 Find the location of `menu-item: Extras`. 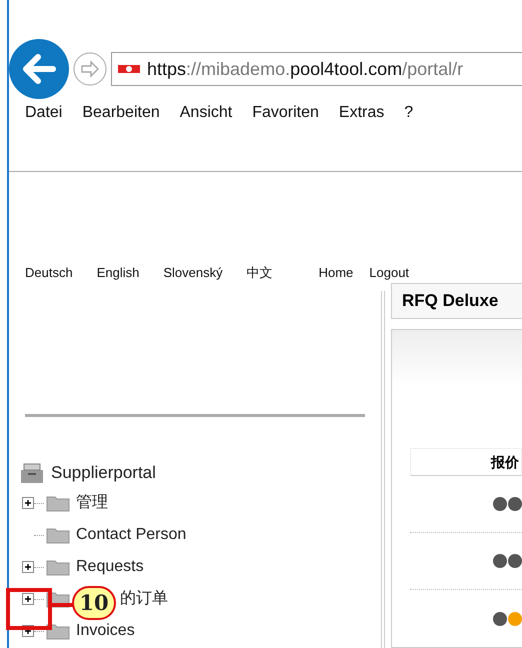

menu-item: Extras is located at coordinates (361, 113).